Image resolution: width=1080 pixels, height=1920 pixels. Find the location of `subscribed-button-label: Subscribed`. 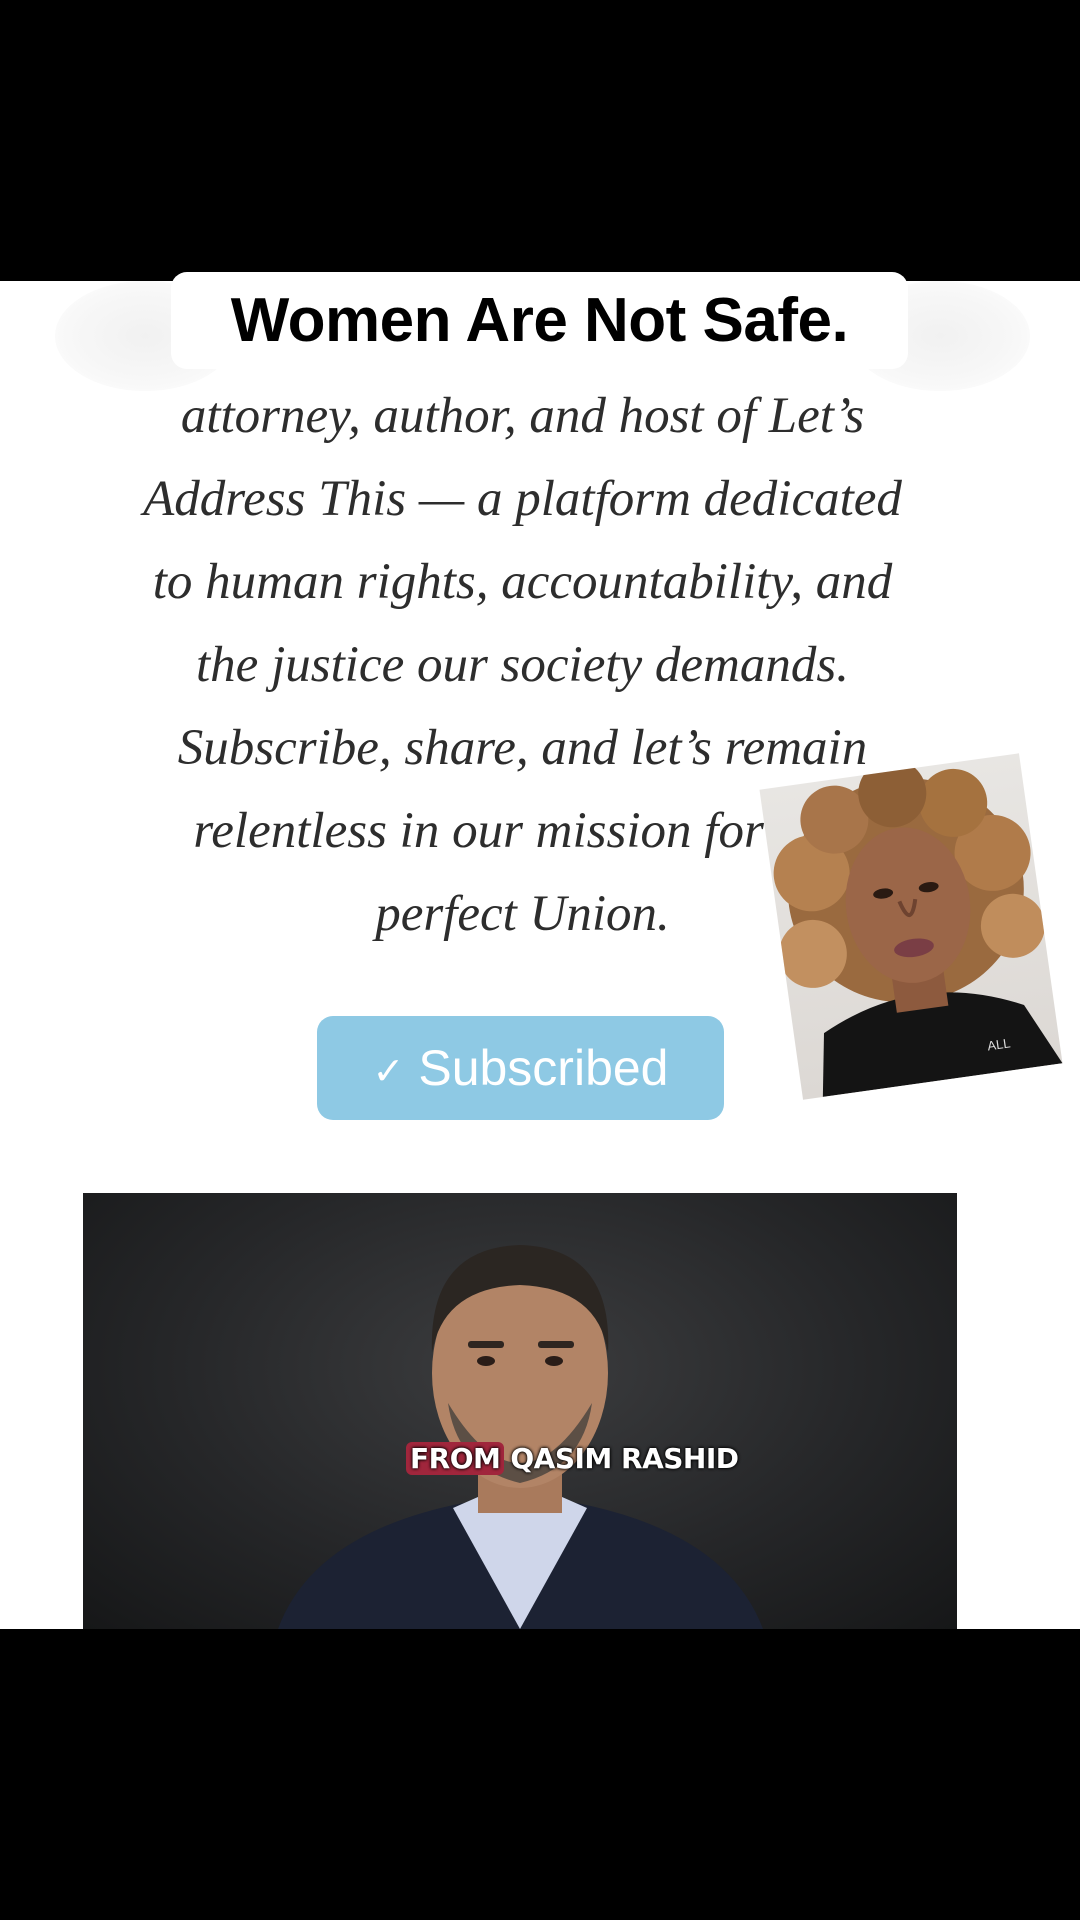

subscribed-button-label: Subscribed is located at coordinates (543, 1068).